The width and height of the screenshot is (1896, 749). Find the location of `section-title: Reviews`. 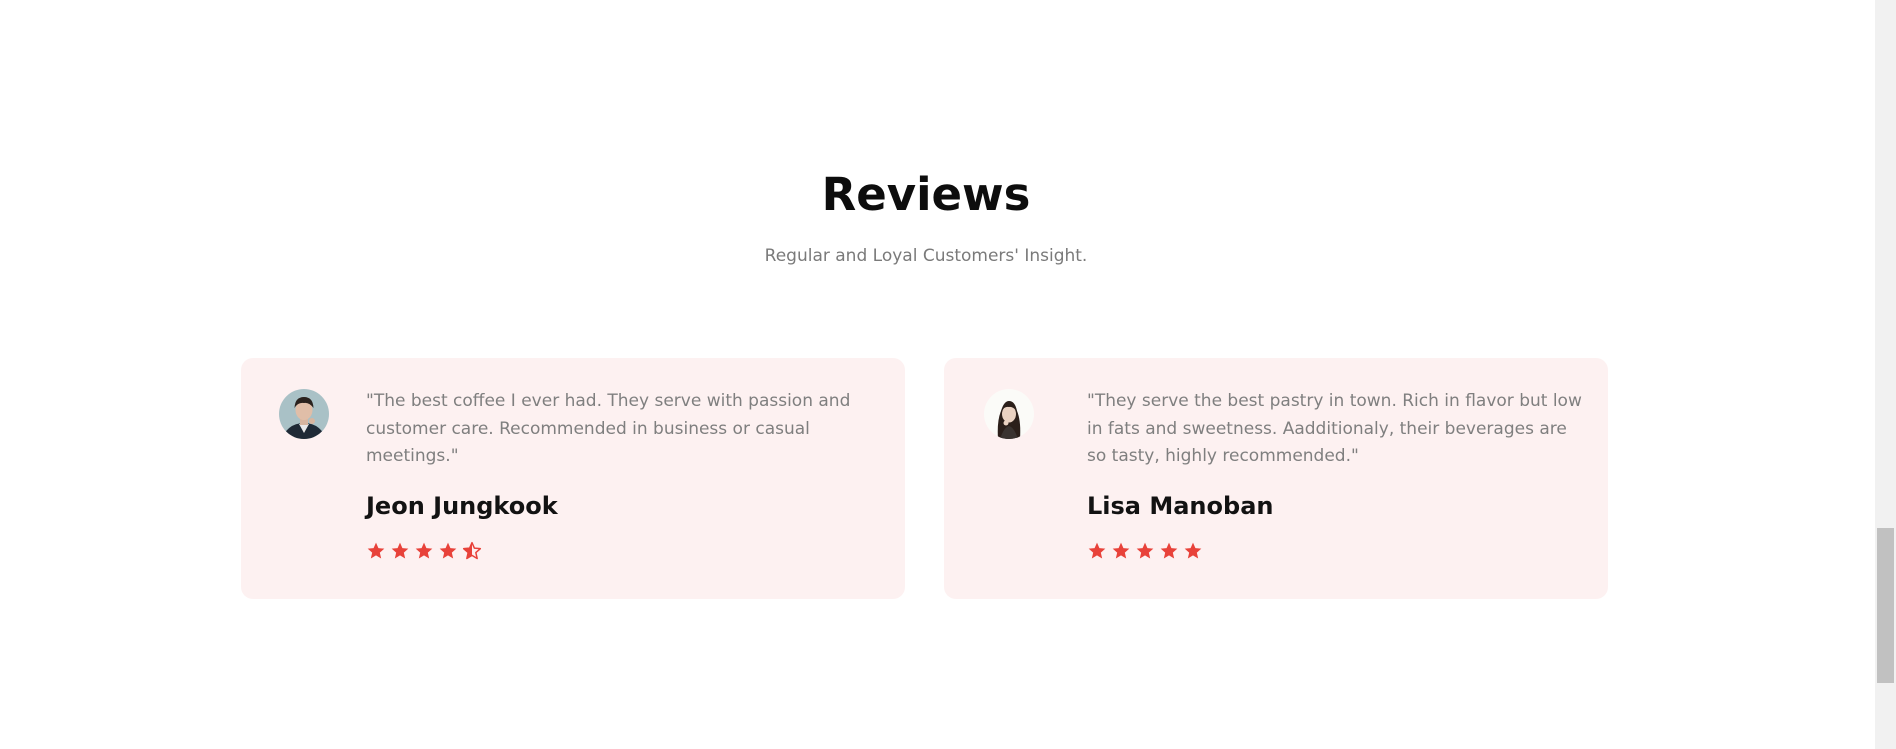

section-title: Reviews is located at coordinates (926, 194).